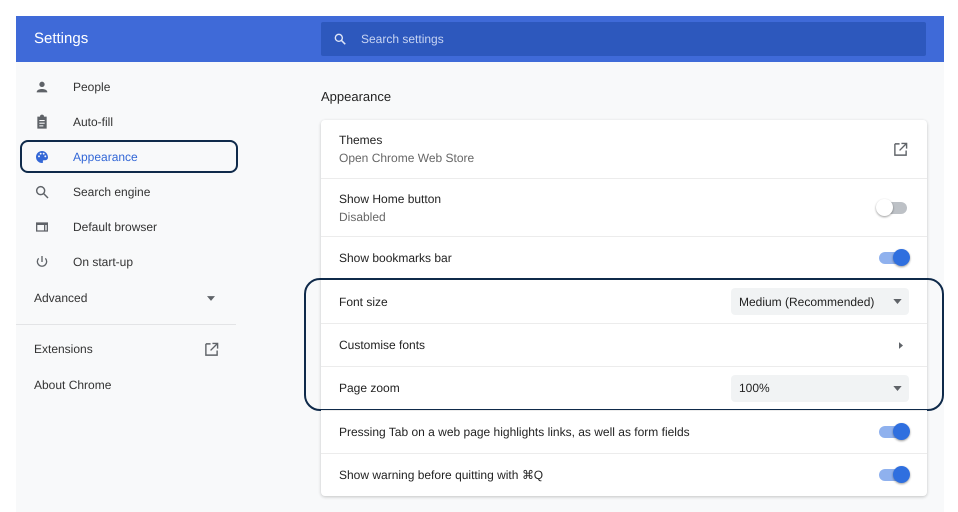  Describe the element at coordinates (441, 475) in the screenshot. I see `setting-label: Show warning before quitting with ⌘Q` at that location.